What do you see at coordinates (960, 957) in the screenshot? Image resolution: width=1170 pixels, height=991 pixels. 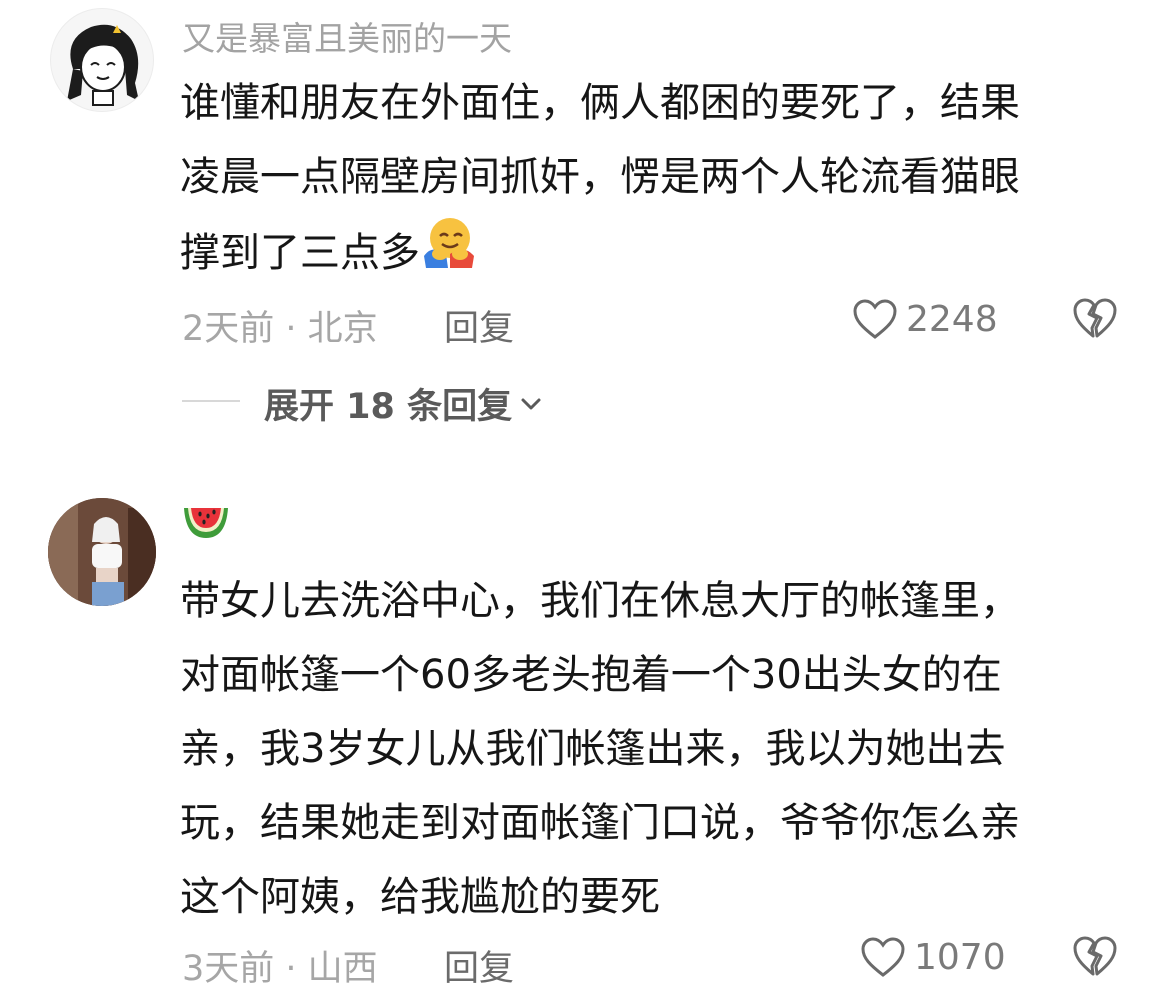 I see `like-count: 1070` at bounding box center [960, 957].